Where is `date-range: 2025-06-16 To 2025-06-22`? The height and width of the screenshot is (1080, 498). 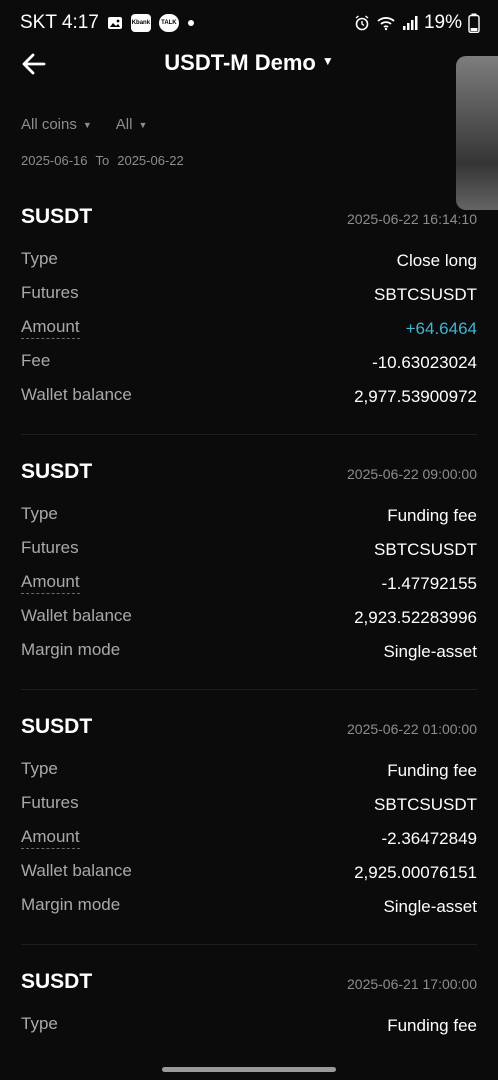 date-range: 2025-06-16 To 2025-06-22 is located at coordinates (102, 160).